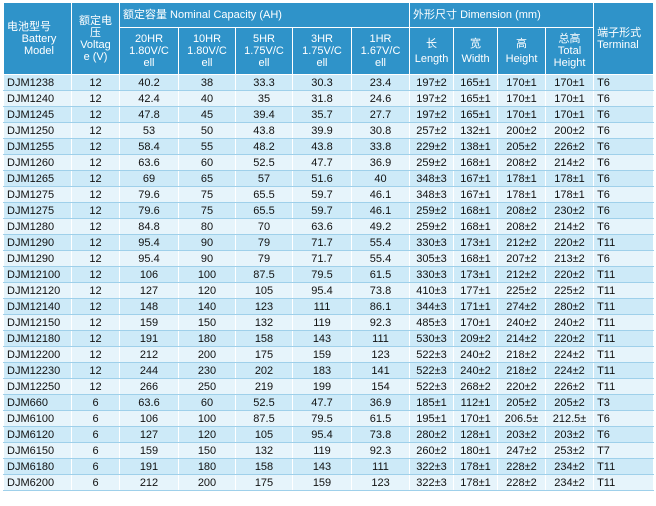  Describe the element at coordinates (380, 338) in the screenshot. I see `cell-cap-1hr: 111` at that location.